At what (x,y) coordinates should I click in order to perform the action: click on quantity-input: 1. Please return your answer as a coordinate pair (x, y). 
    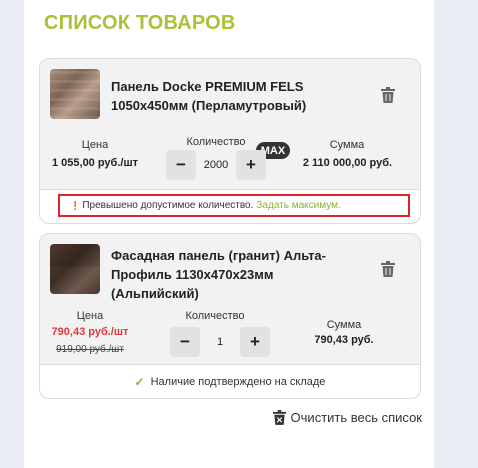
    Looking at the image, I should click on (220, 342).